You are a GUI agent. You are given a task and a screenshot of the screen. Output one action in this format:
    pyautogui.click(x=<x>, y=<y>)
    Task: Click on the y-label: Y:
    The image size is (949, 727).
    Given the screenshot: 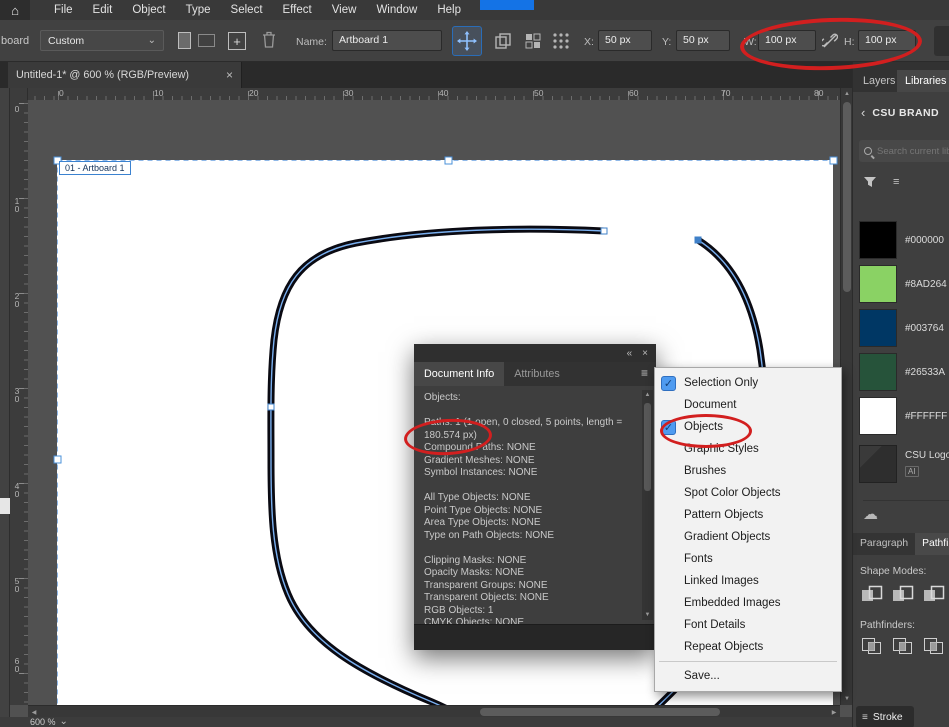 What is the action you would take?
    pyautogui.click(x=667, y=42)
    